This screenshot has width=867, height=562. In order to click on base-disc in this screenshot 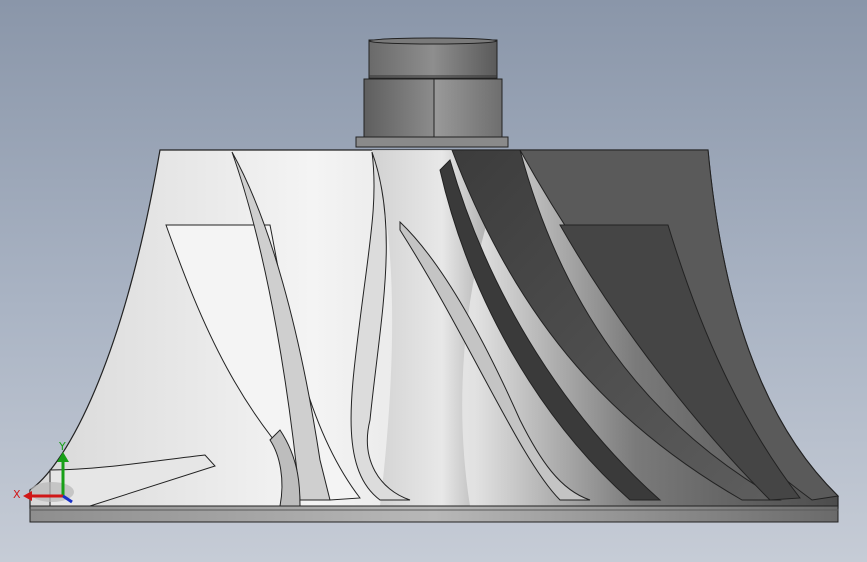, I will do `click(434, 514)`.